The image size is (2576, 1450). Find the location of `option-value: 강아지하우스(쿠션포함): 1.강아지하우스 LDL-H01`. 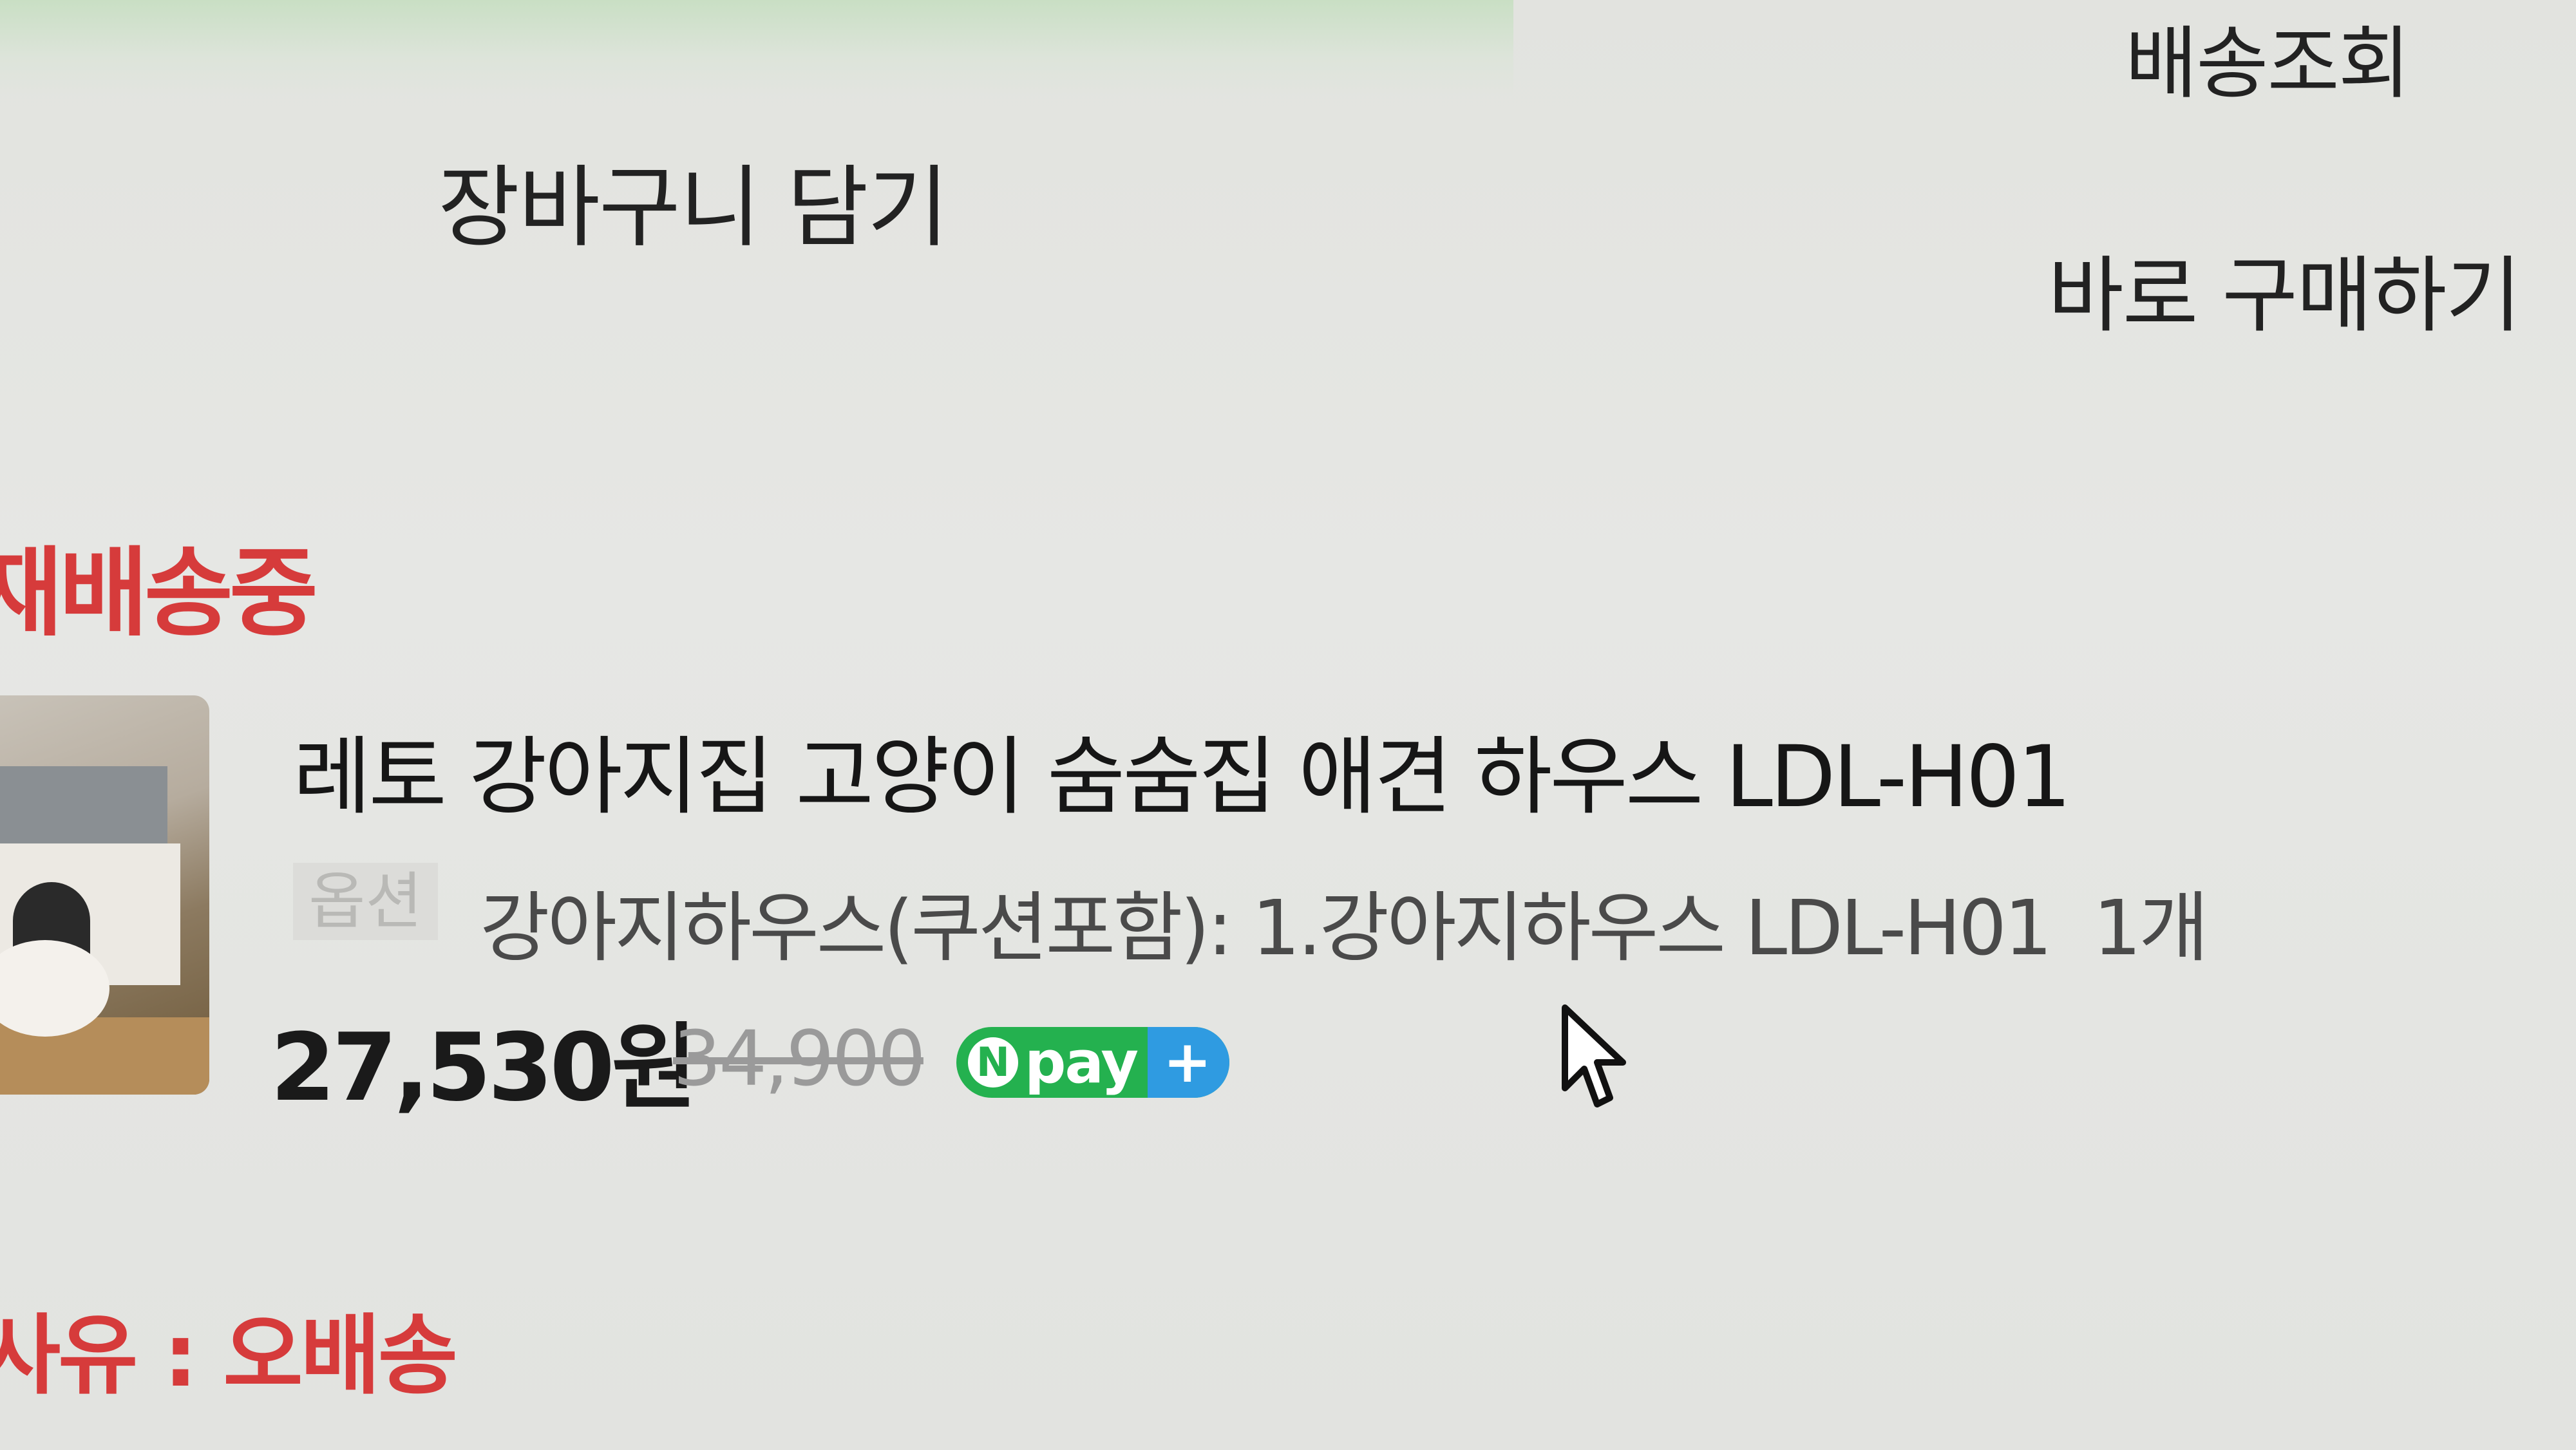

option-value: 강아지하우스(쿠션포함): 1.강아지하우스 LDL-H01 is located at coordinates (1266, 928).